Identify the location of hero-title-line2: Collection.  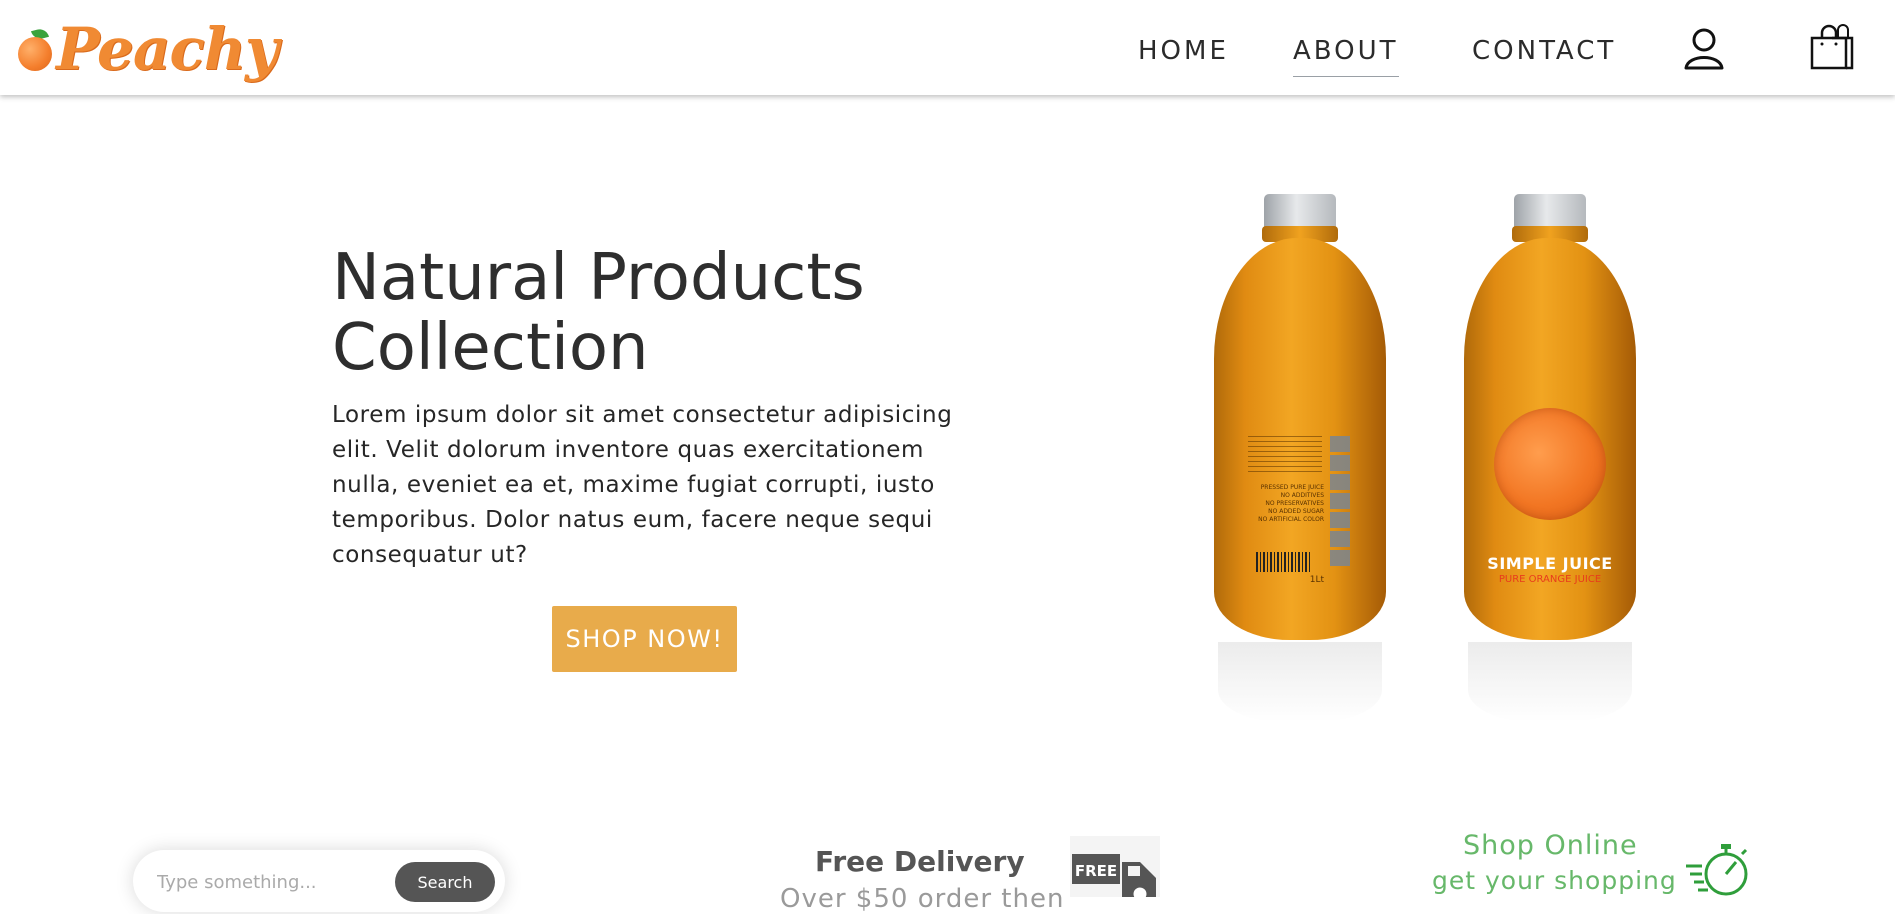
(490, 348).